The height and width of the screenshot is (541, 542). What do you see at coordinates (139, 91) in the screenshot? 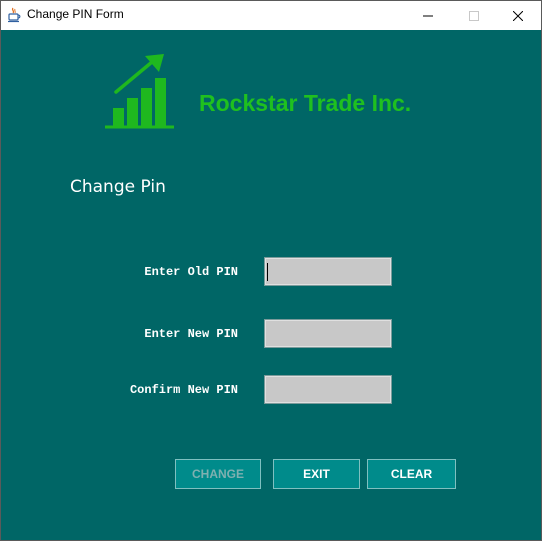
I see `growth-chart-icon` at bounding box center [139, 91].